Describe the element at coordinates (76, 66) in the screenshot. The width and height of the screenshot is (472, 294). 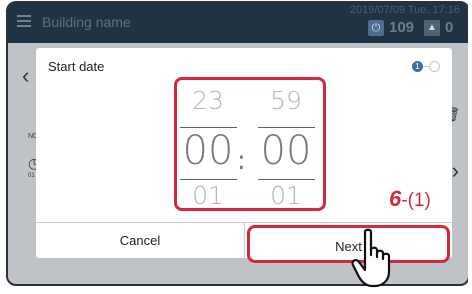
I see `dialog-title: Start date` at that location.